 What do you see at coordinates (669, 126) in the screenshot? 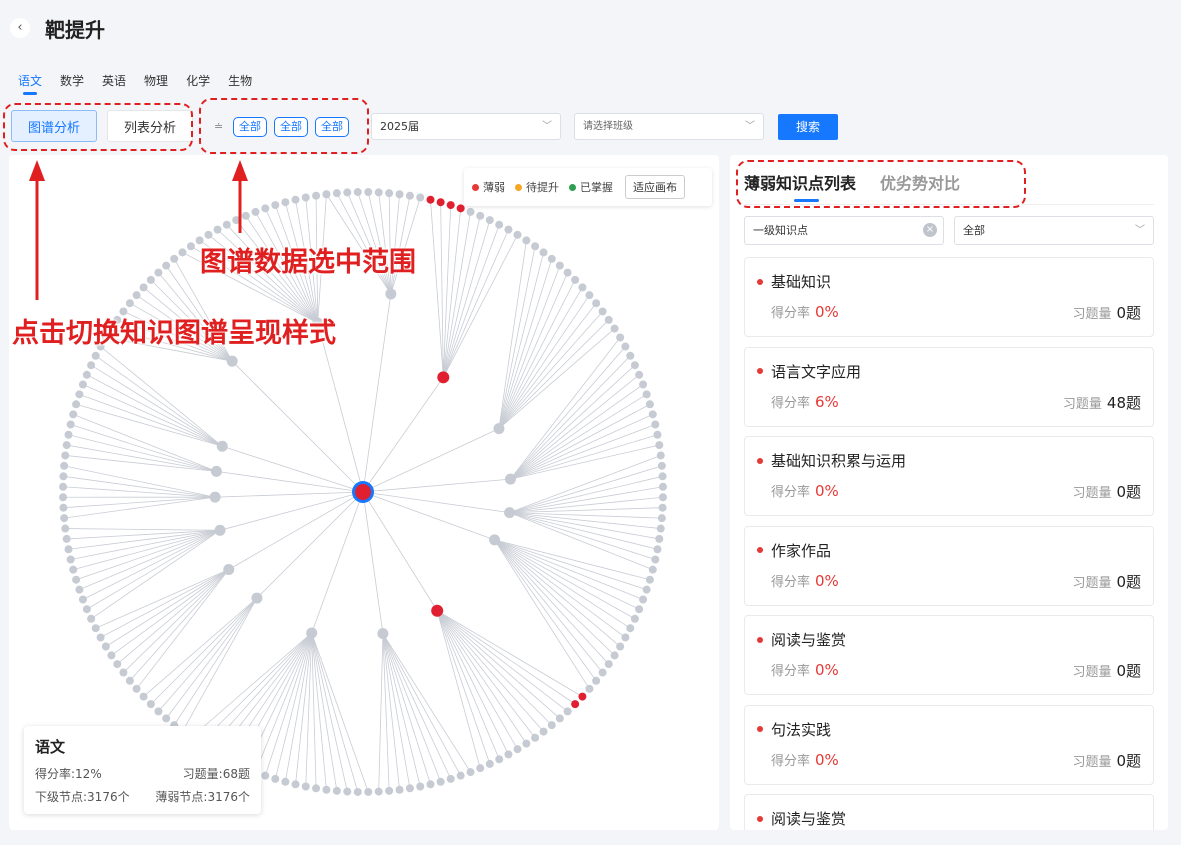
I see `class-select: 请选择班级 ﹀` at bounding box center [669, 126].